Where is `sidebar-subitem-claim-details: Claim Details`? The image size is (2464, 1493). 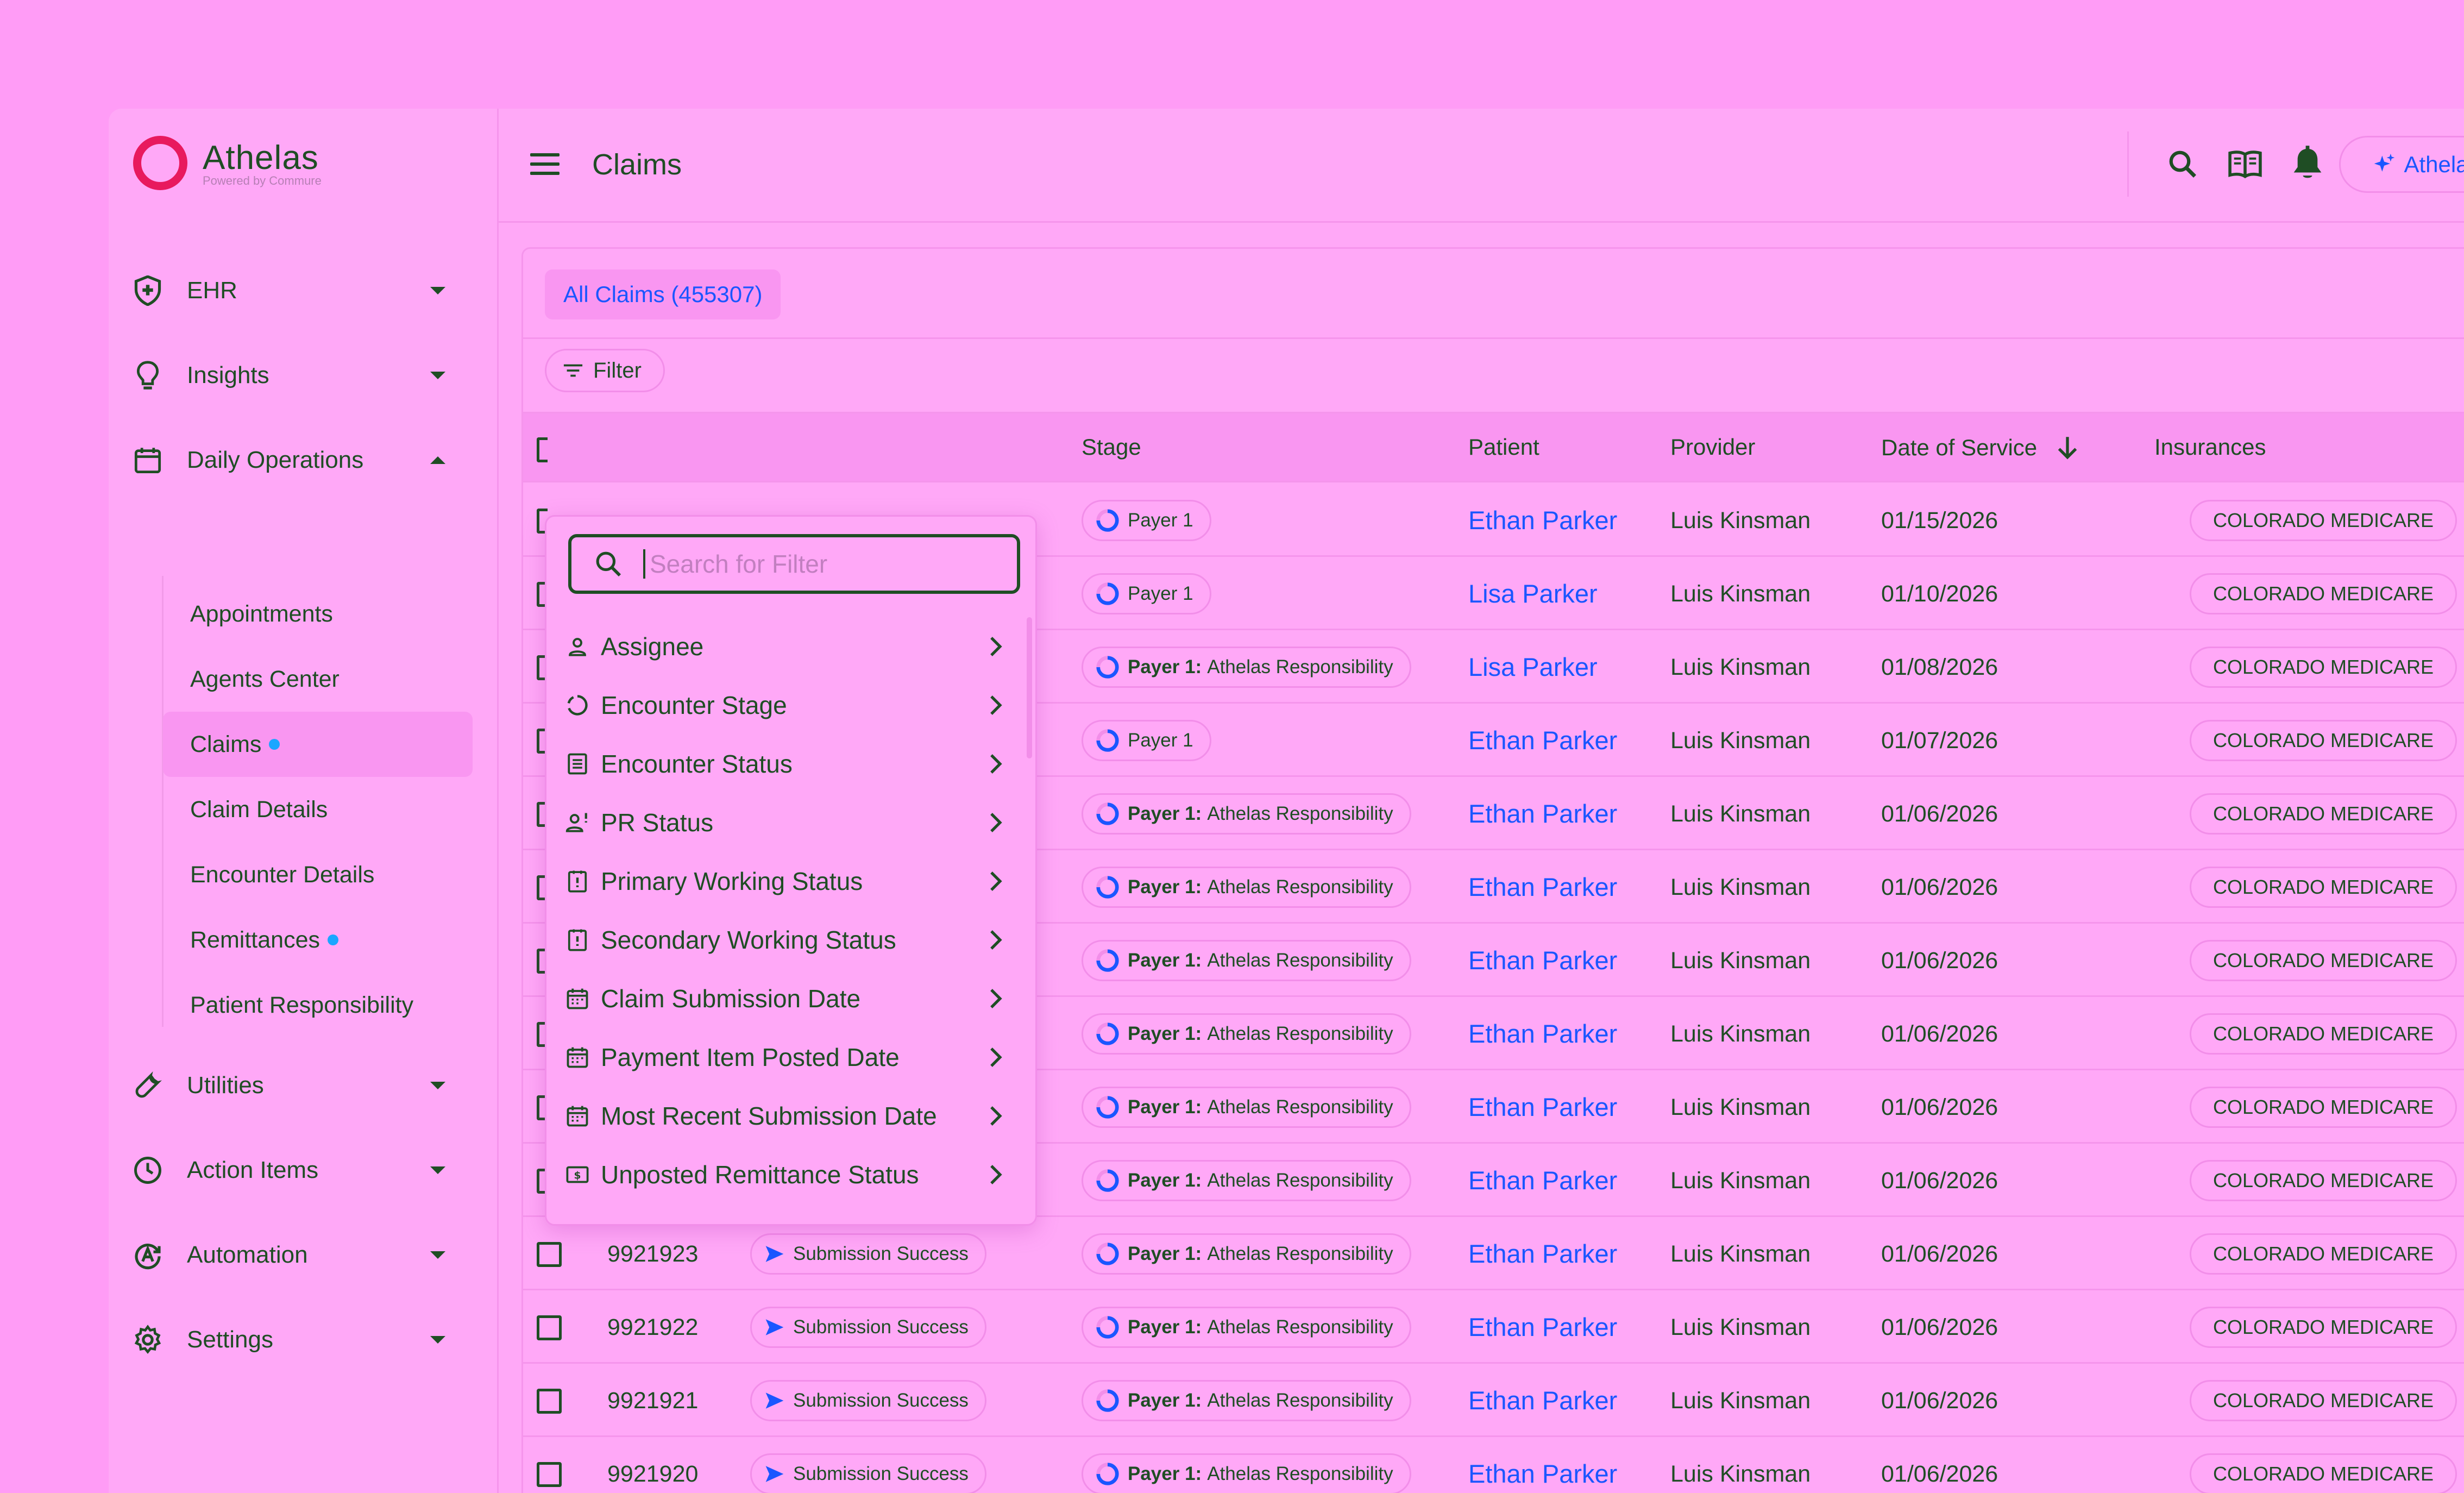
sidebar-subitem-claim-details: Claim Details is located at coordinates (318, 810).